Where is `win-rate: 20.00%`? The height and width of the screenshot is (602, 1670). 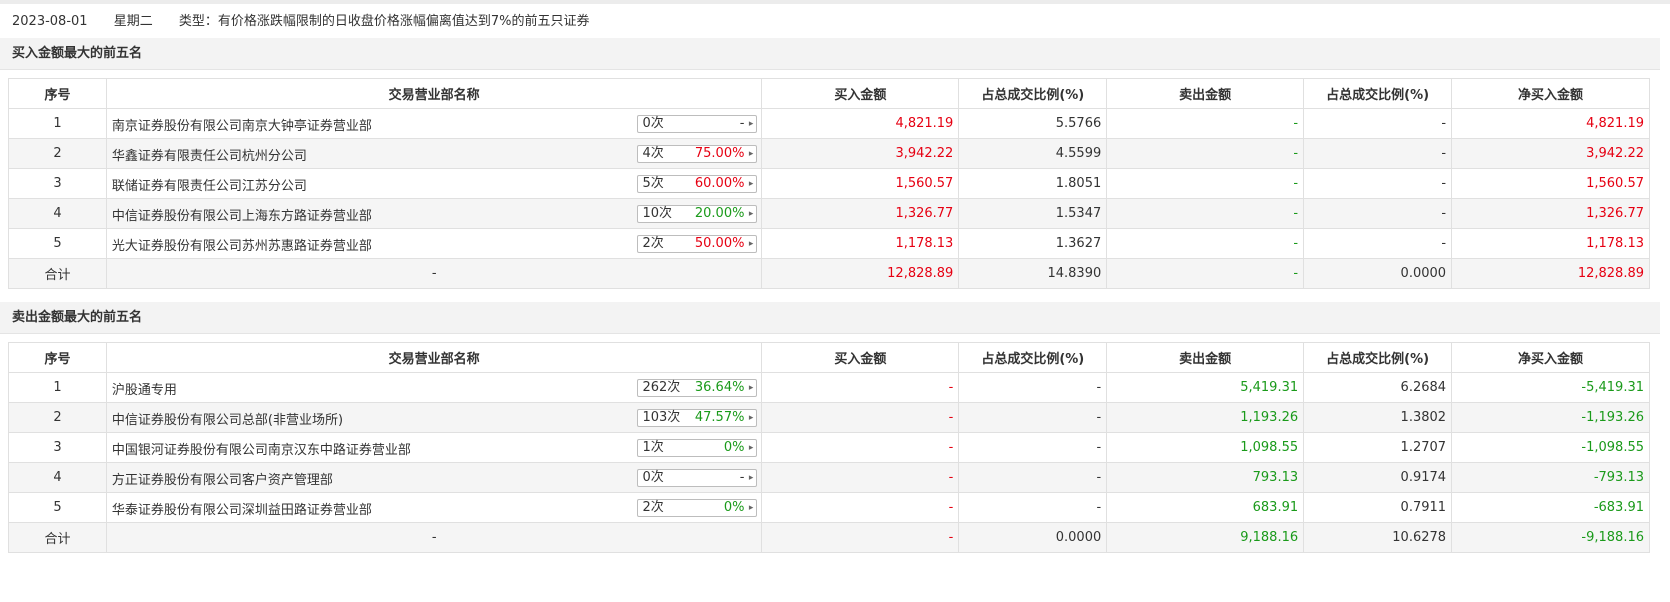
win-rate: 20.00% is located at coordinates (719, 213).